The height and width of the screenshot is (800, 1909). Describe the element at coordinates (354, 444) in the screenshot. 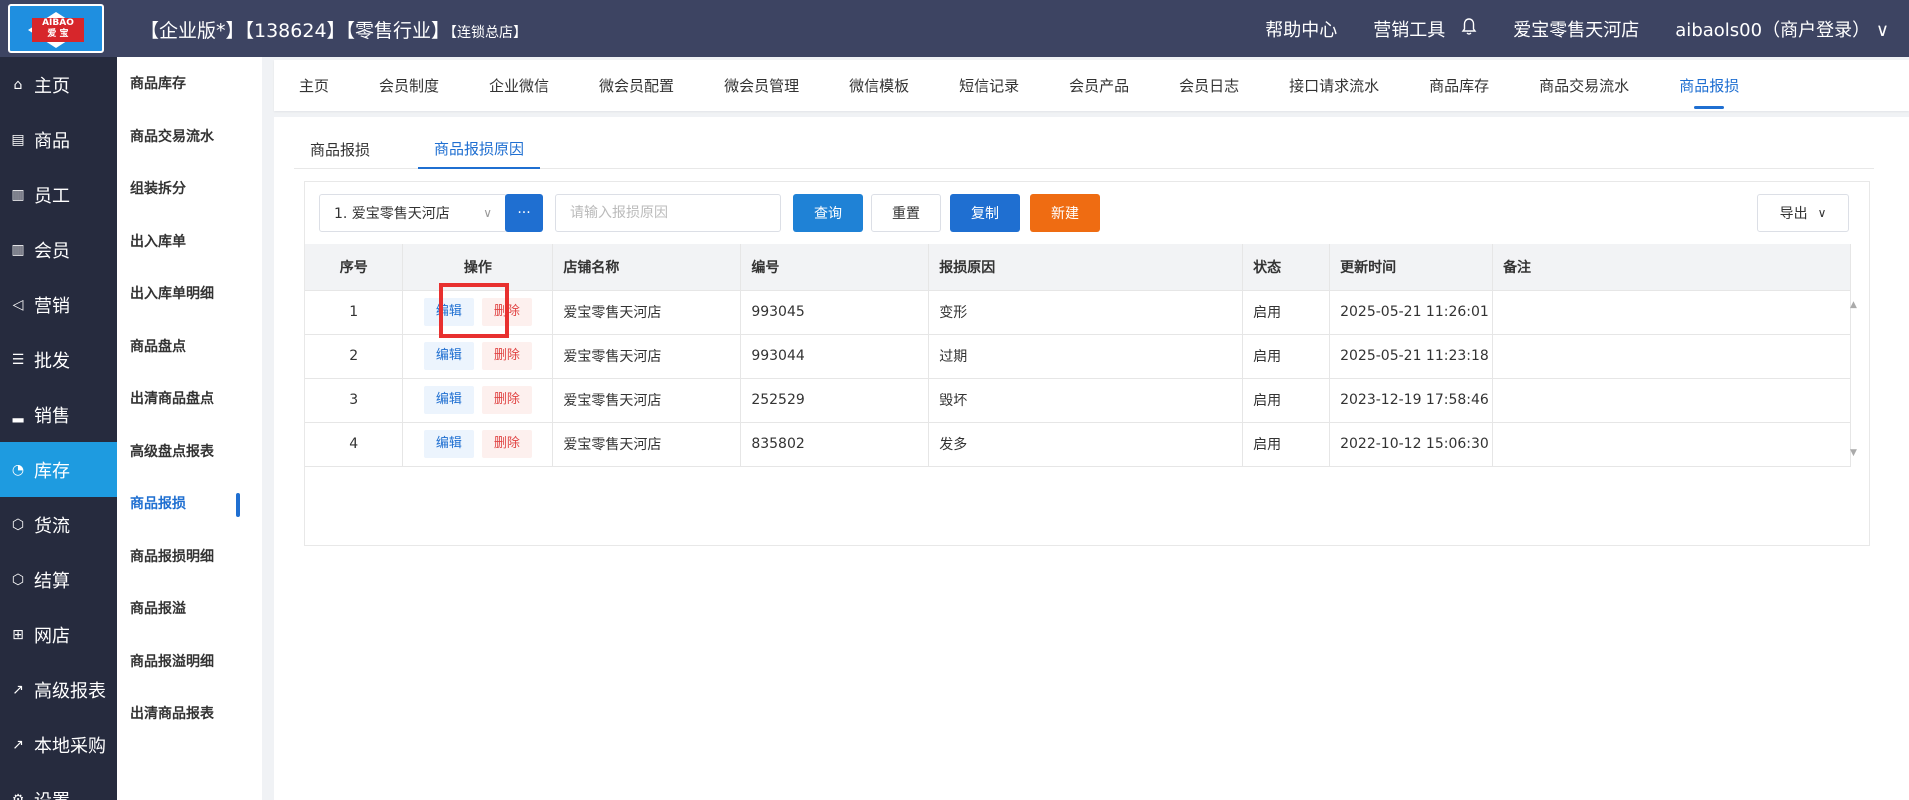

I see `cell-seq: 4` at that location.